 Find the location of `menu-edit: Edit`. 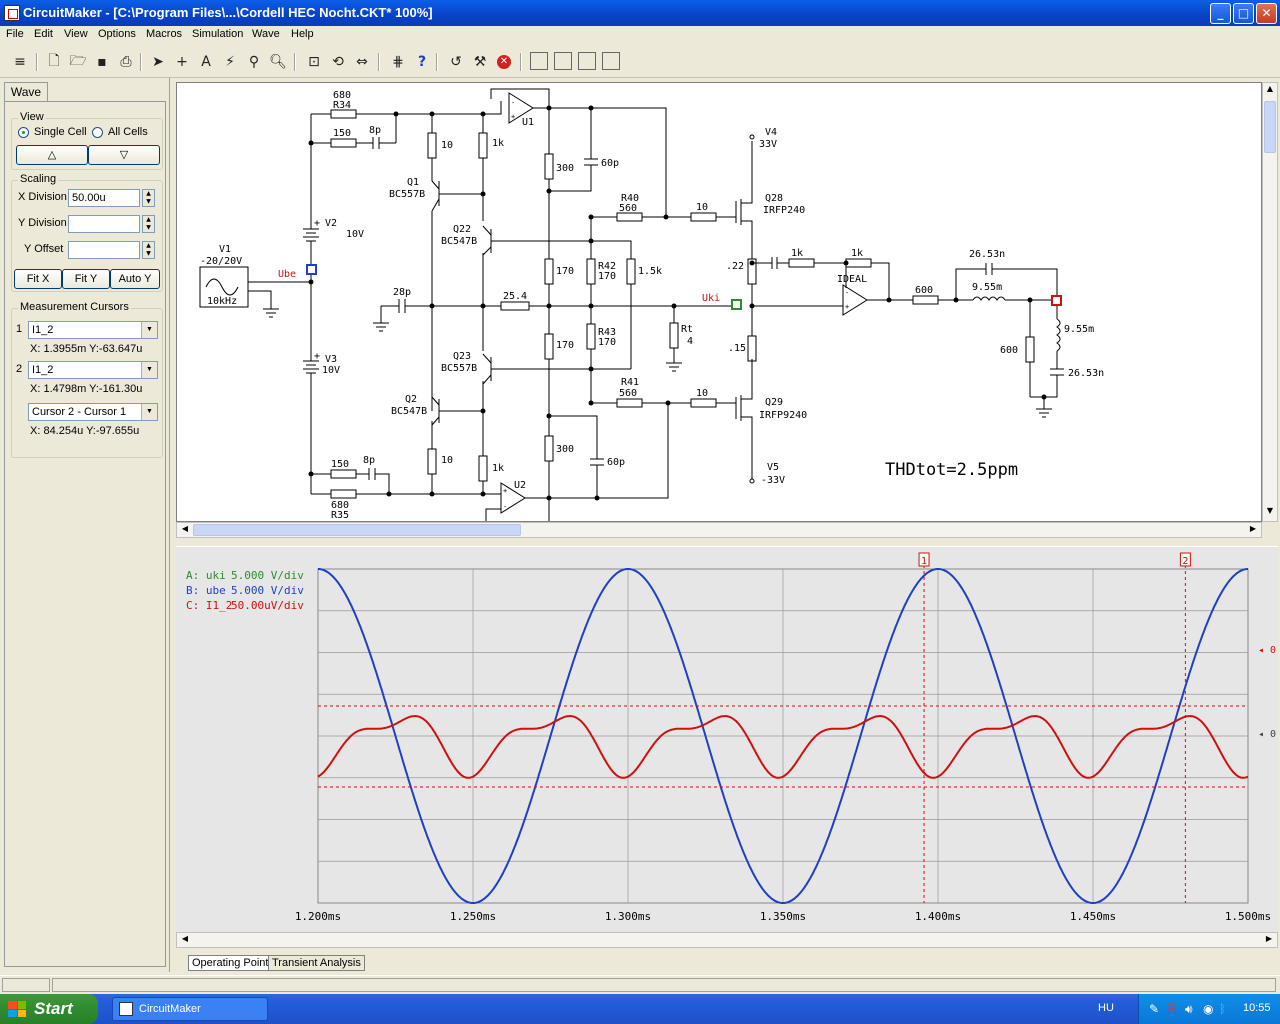

menu-edit: Edit is located at coordinates (43, 34).